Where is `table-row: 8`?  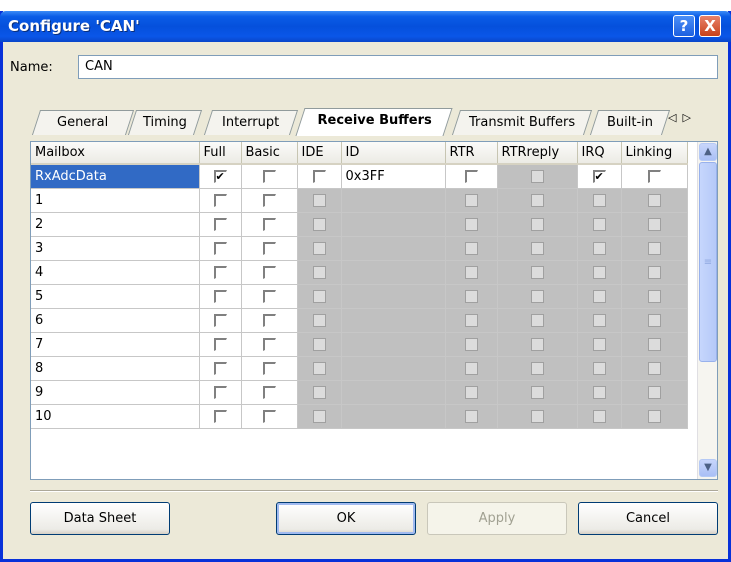 table-row: 8 is located at coordinates (359, 368).